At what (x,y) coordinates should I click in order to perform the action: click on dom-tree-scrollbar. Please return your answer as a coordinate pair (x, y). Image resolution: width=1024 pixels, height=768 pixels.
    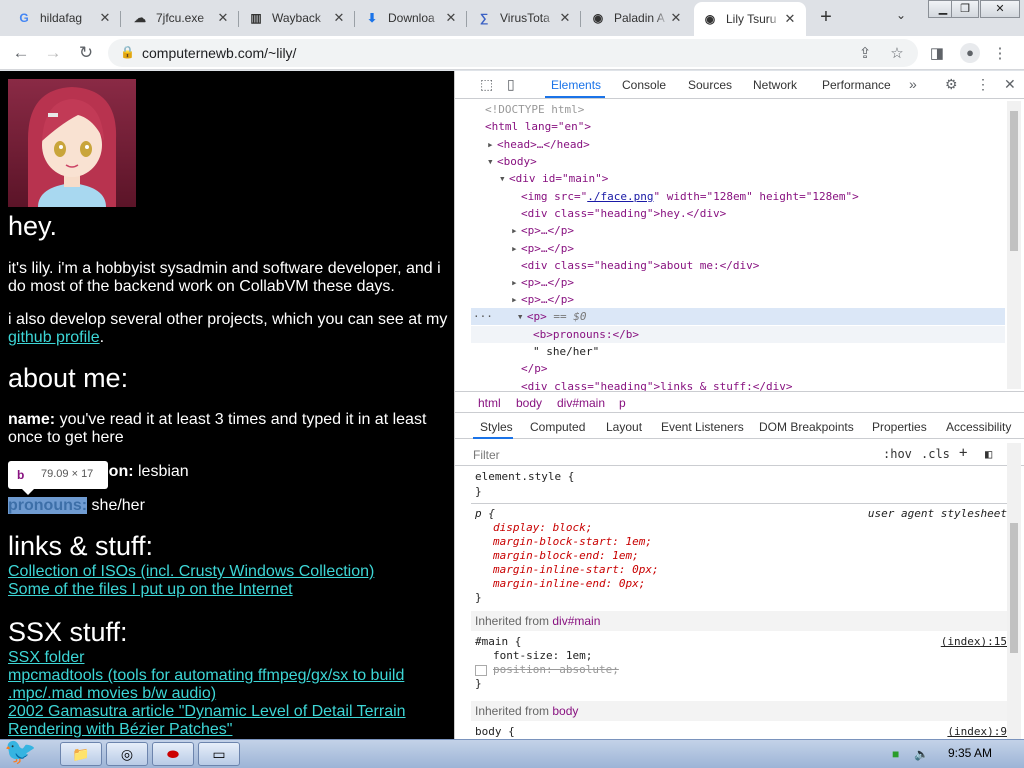
    Looking at the image, I should click on (1014, 245).